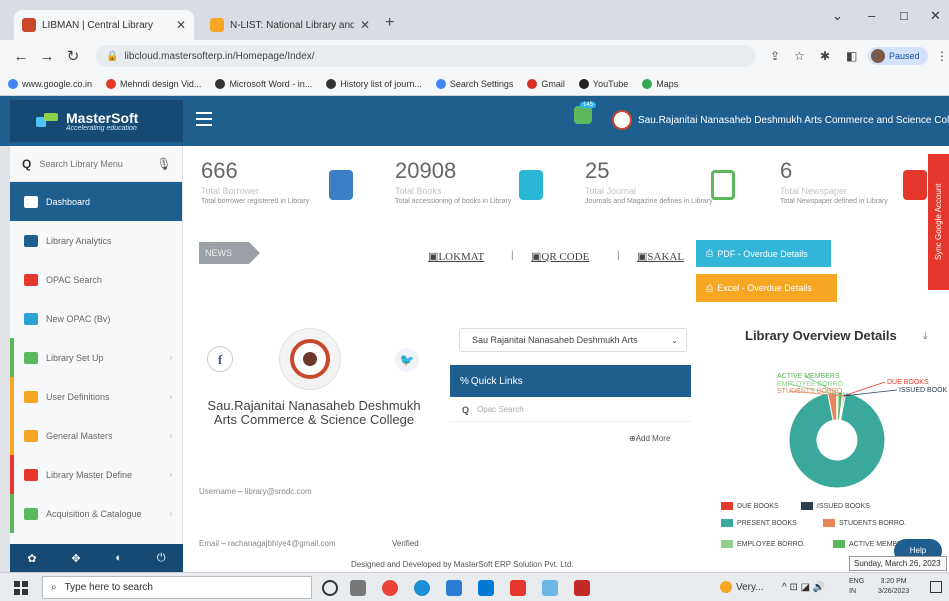 The height and width of the screenshot is (601, 949). What do you see at coordinates (21, 56) in the screenshot?
I see `back-icon: ←` at bounding box center [21, 56].